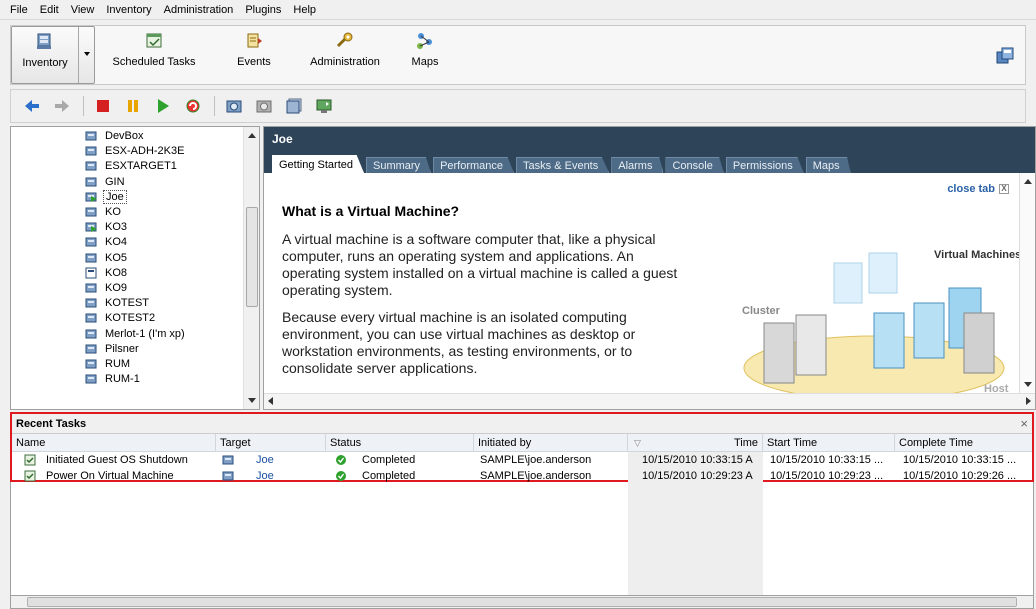  Describe the element at coordinates (829, 443) in the screenshot. I see `column-header-start-time: Start Time` at that location.